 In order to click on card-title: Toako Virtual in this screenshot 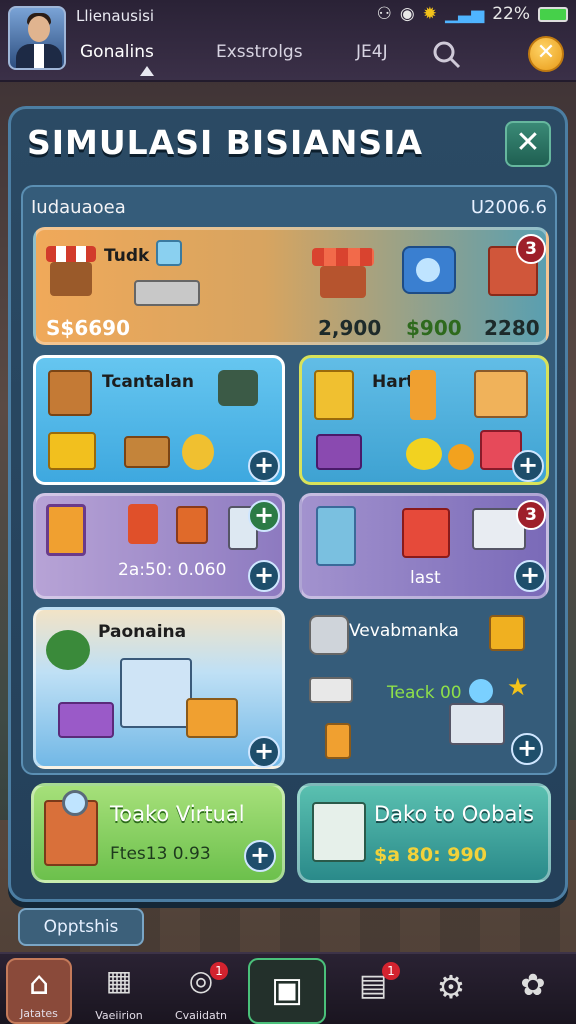, I will do `click(177, 814)`.